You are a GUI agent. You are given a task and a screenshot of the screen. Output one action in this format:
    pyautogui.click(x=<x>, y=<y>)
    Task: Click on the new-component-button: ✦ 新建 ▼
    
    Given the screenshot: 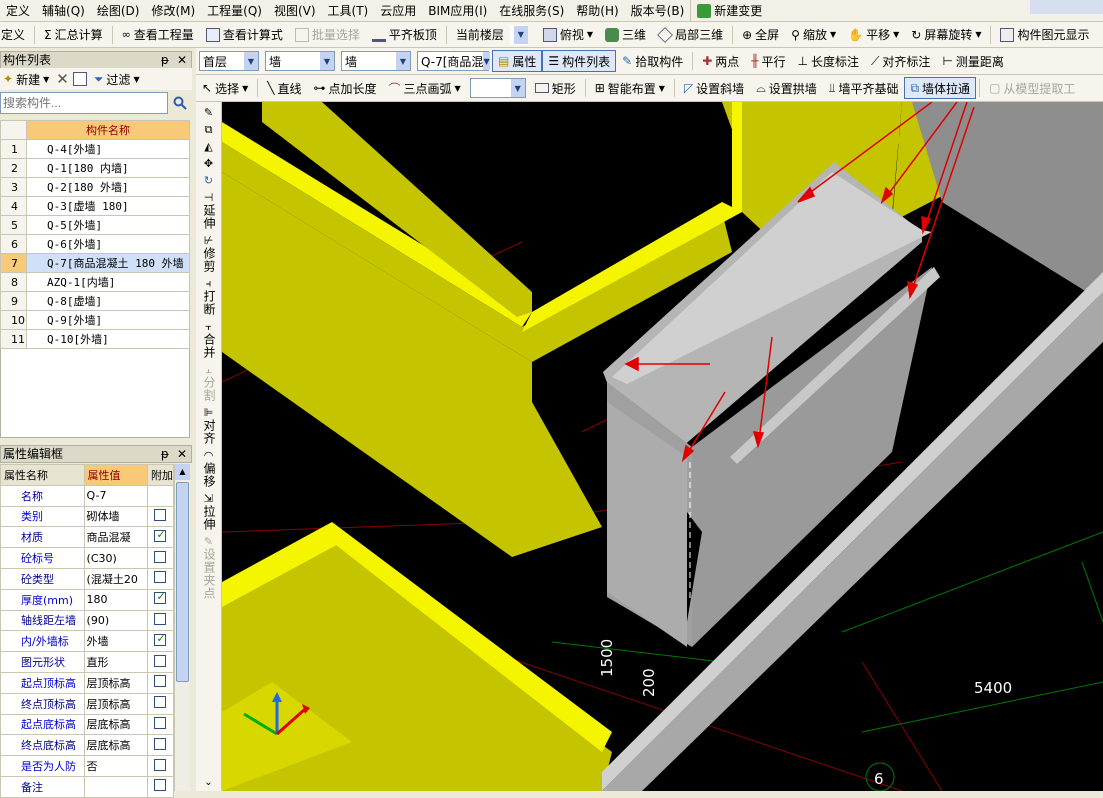 What is the action you would take?
    pyautogui.click(x=26, y=79)
    